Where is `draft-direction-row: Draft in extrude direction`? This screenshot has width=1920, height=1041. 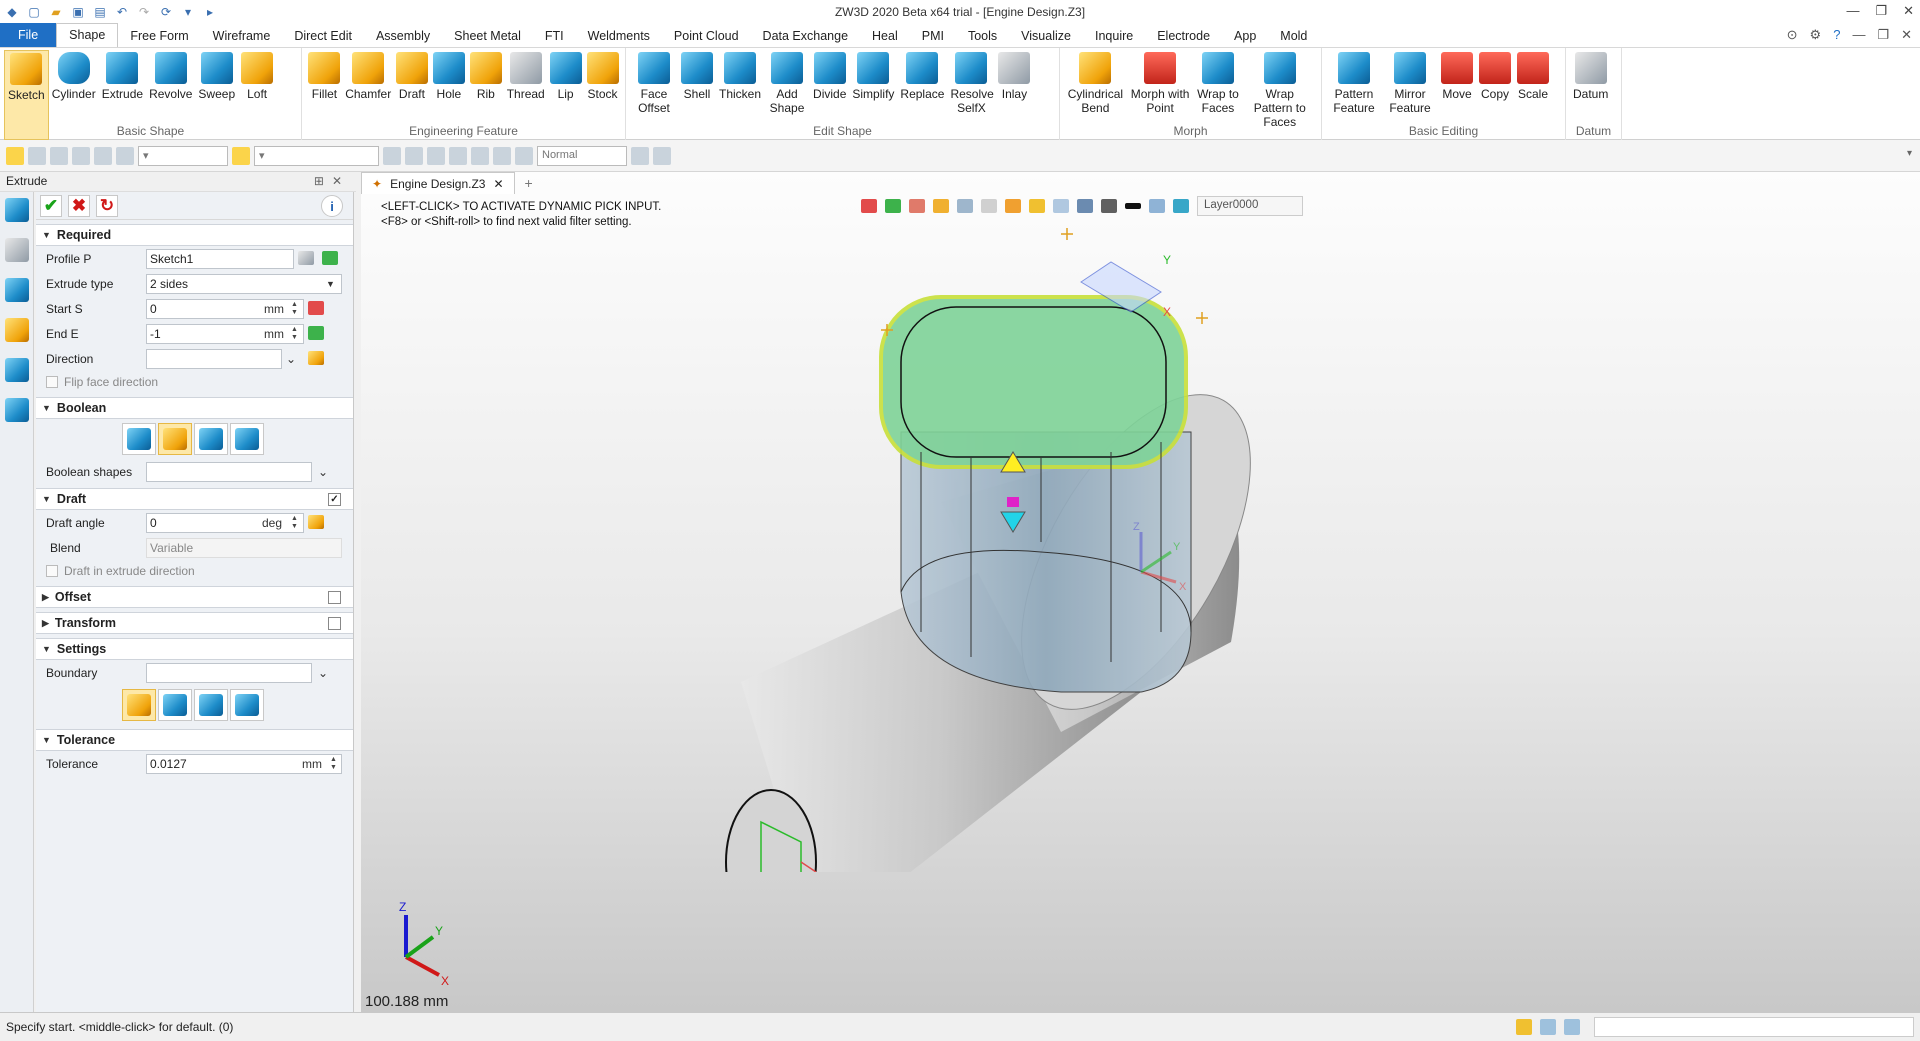
draft-direction-row: Draft in extrude direction is located at coordinates (194, 571).